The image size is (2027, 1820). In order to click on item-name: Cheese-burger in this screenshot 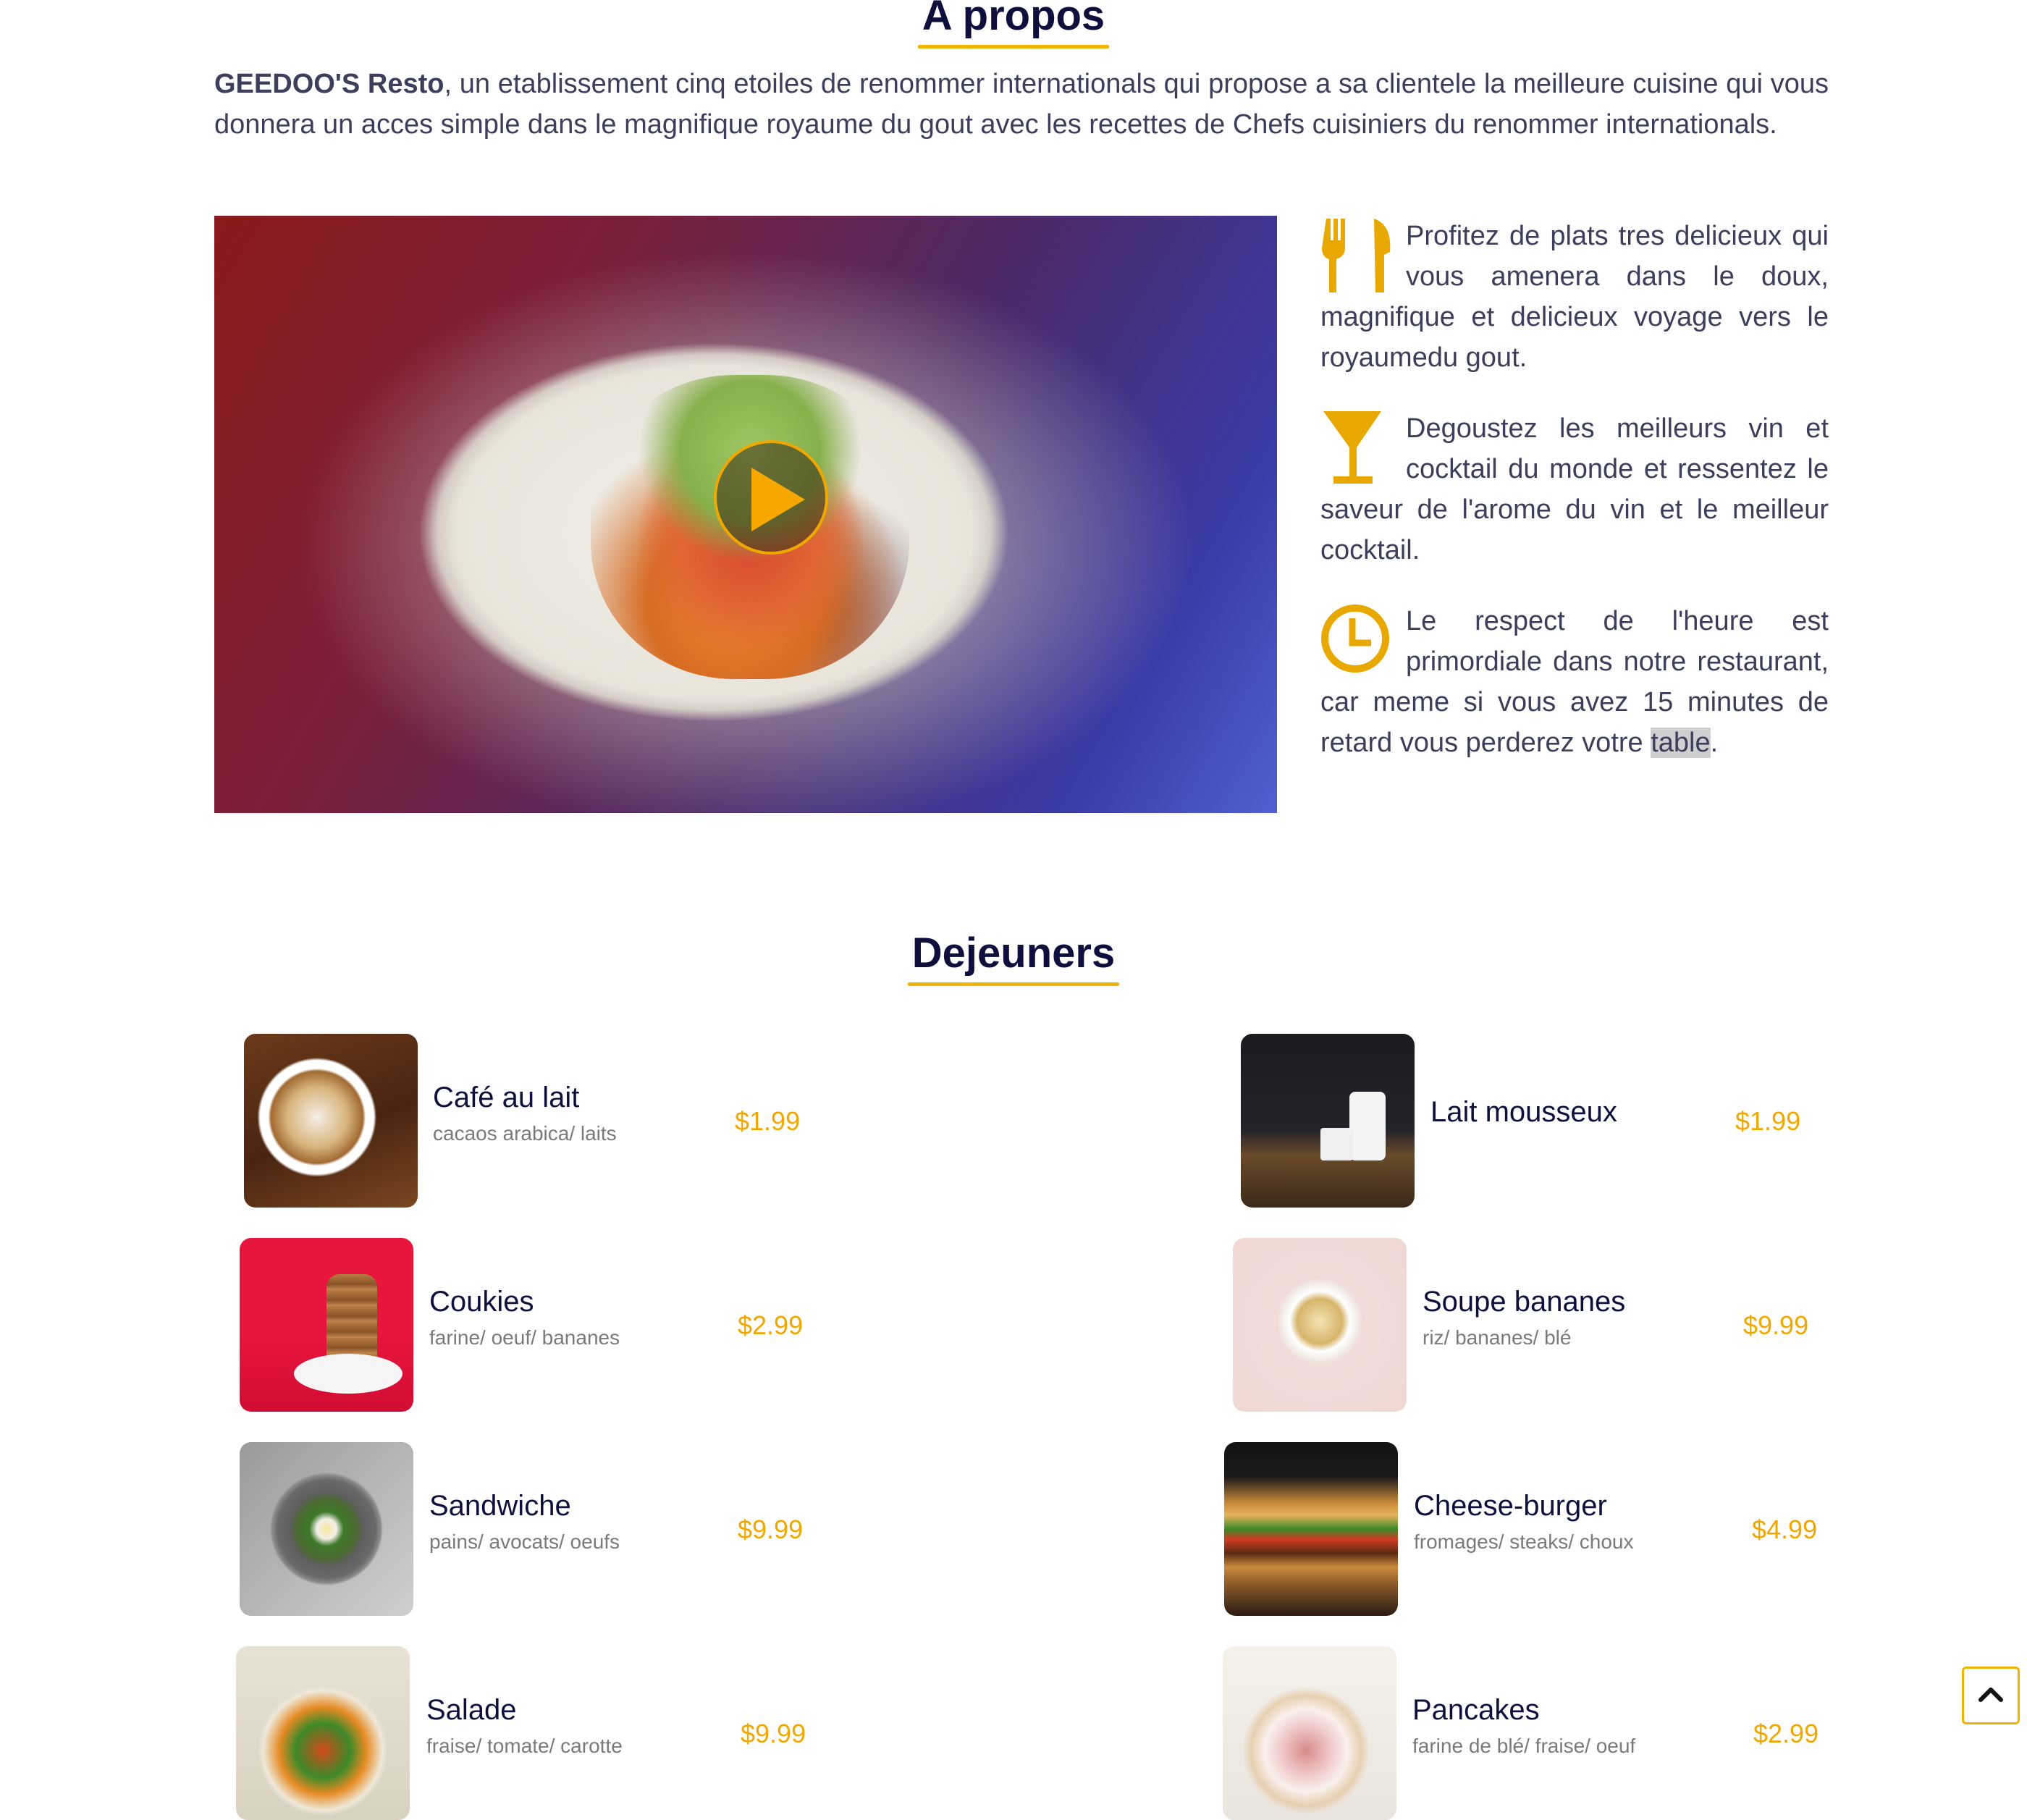, I will do `click(1511, 1506)`.